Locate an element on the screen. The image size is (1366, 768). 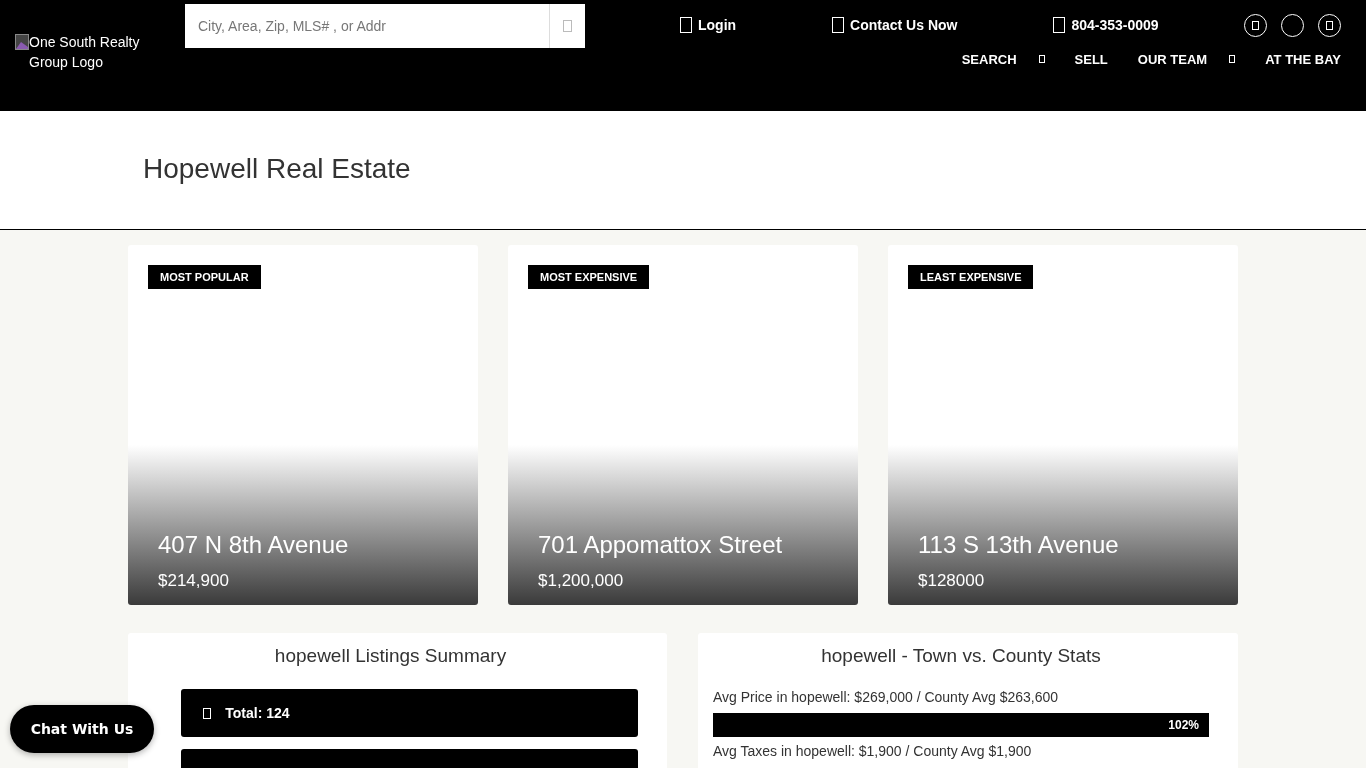
header-link: Contact Us Now is located at coordinates (895, 25).